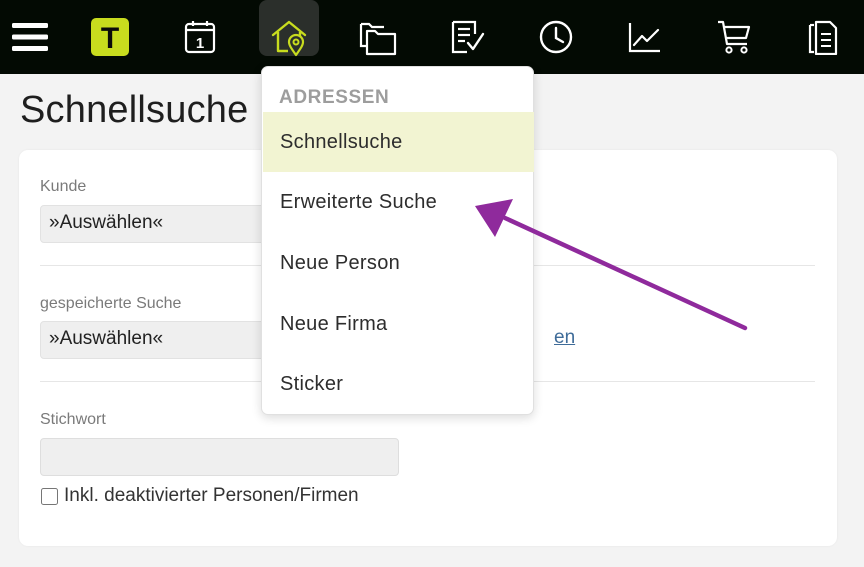 This screenshot has height=567, width=864. I want to click on task-list-icon, so click(468, 37).